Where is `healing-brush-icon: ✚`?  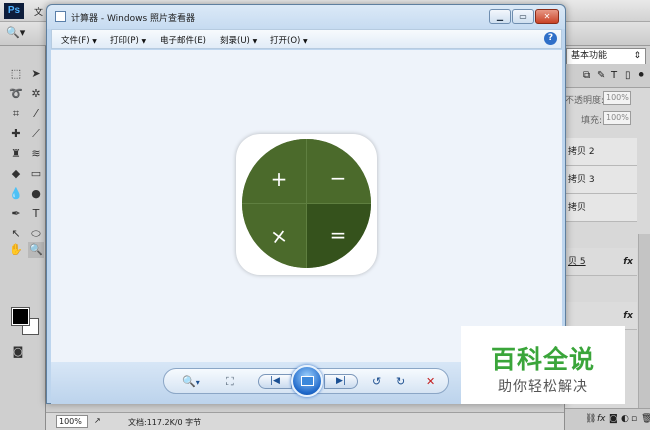
healing-brush-icon: ✚ is located at coordinates (16, 134).